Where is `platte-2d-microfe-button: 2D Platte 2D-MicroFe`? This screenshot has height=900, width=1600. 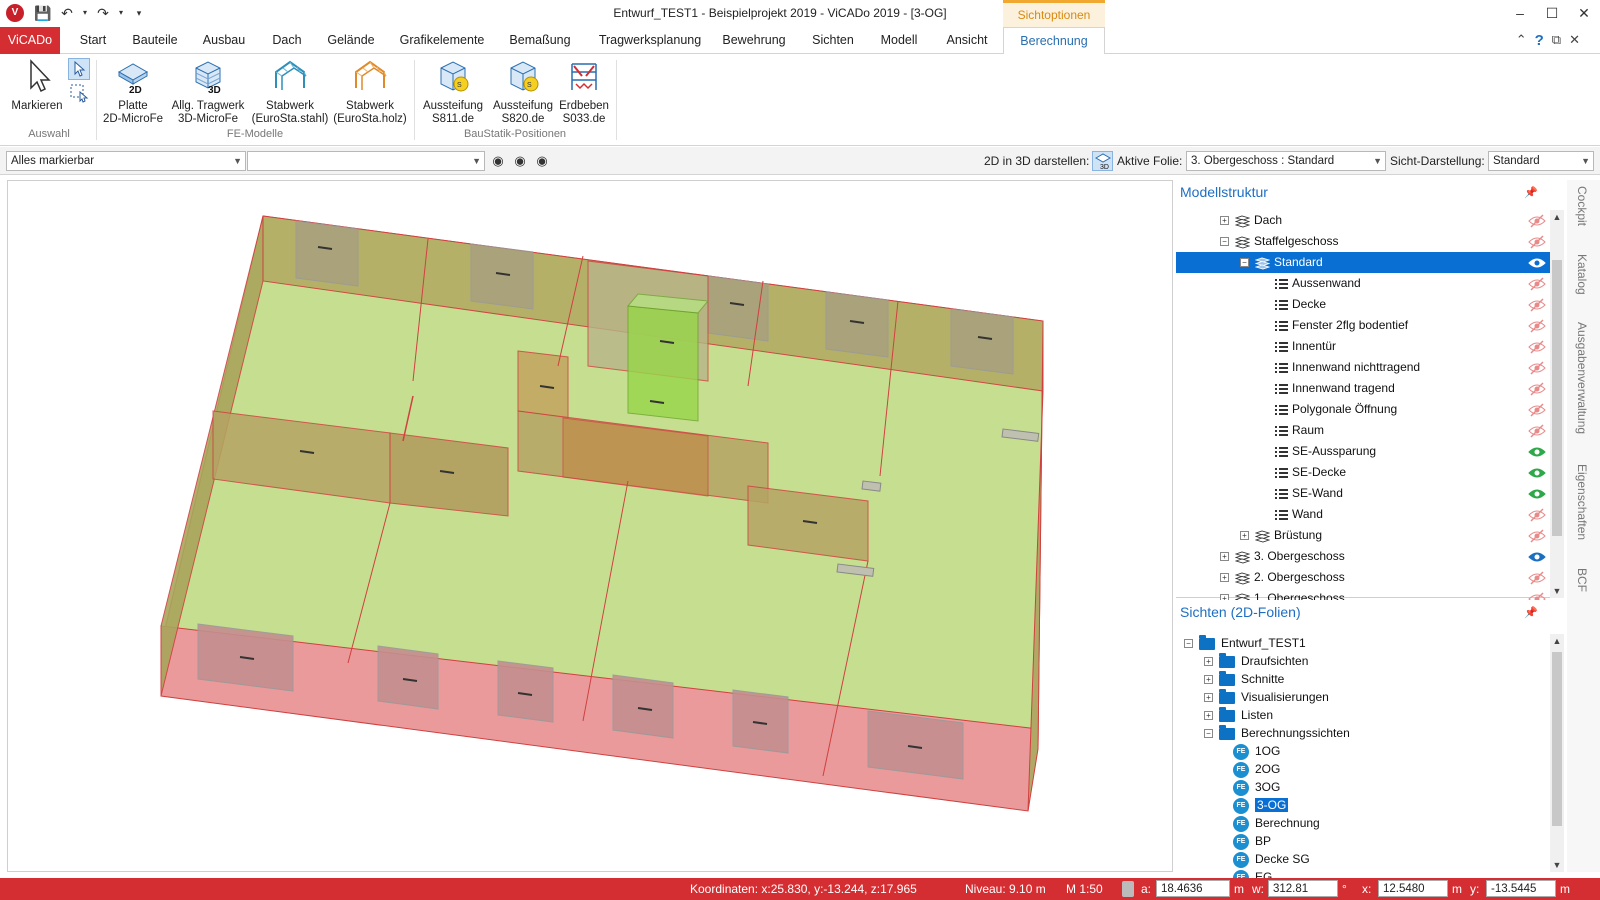
platte-2d-microfe-button: 2D Platte 2D-MicroFe is located at coordinates (133, 92).